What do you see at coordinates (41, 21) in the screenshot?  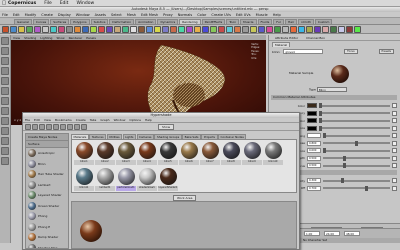 I see `shelf-tab-curves: Curves` at bounding box center [41, 21].